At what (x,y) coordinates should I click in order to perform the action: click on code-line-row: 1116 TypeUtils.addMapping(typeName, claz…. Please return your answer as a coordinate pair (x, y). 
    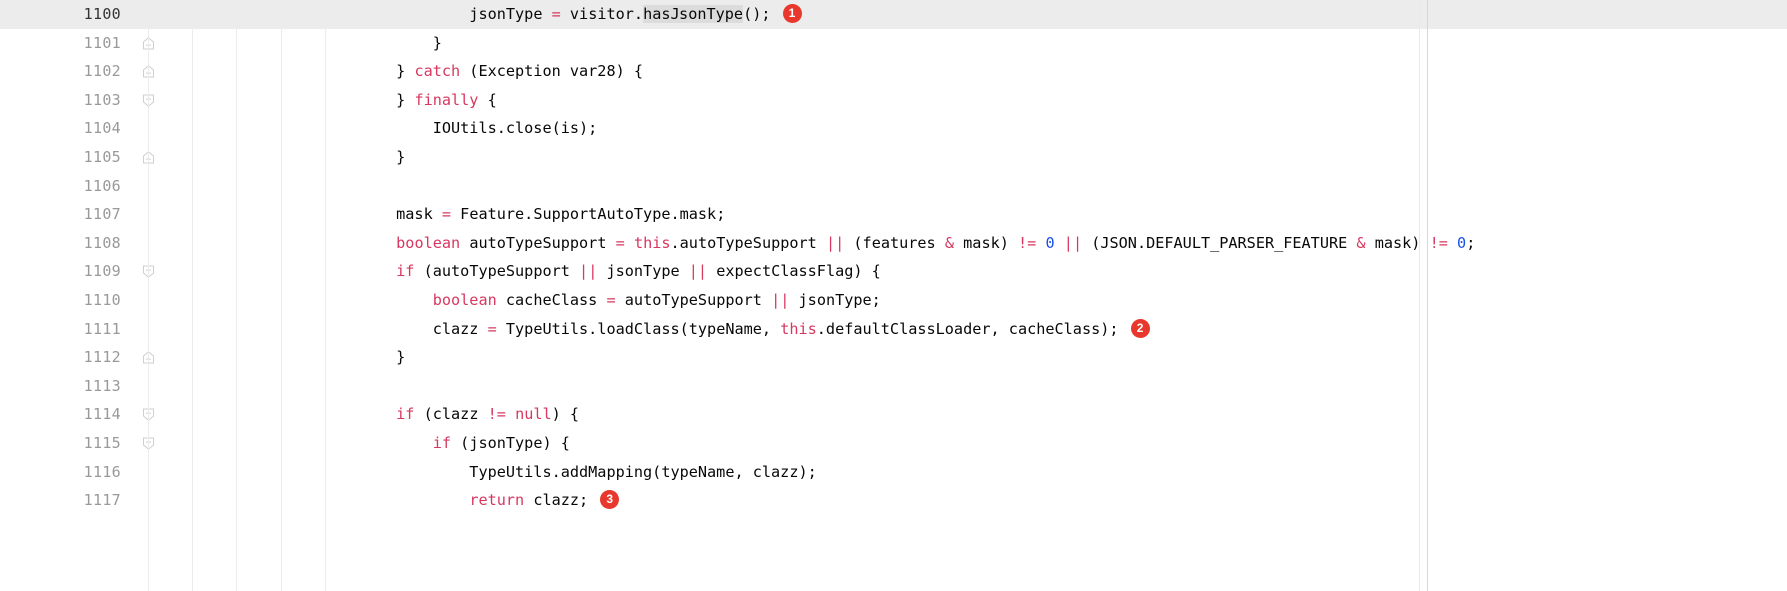
    Looking at the image, I should click on (893, 472).